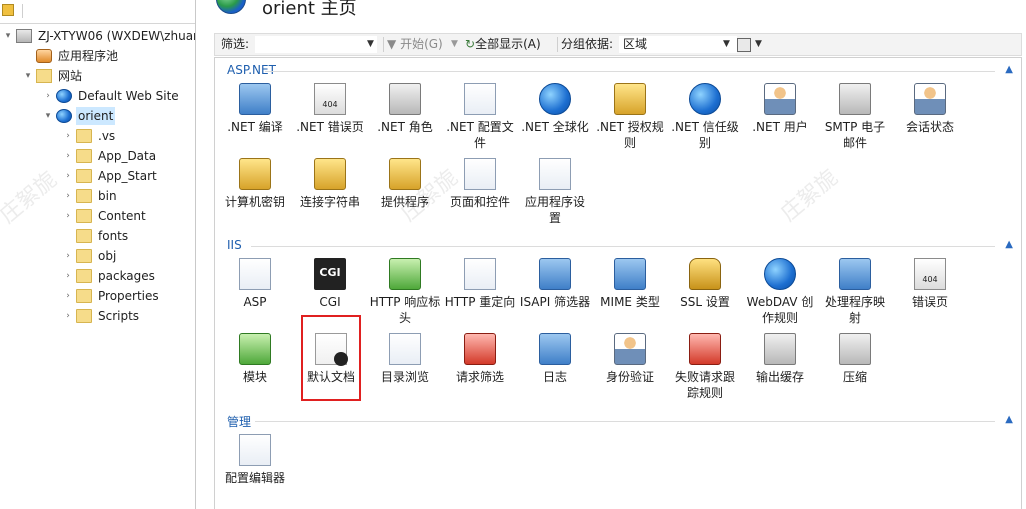  I want to click on feature-error-pages: 404 错误页, so click(930, 296).